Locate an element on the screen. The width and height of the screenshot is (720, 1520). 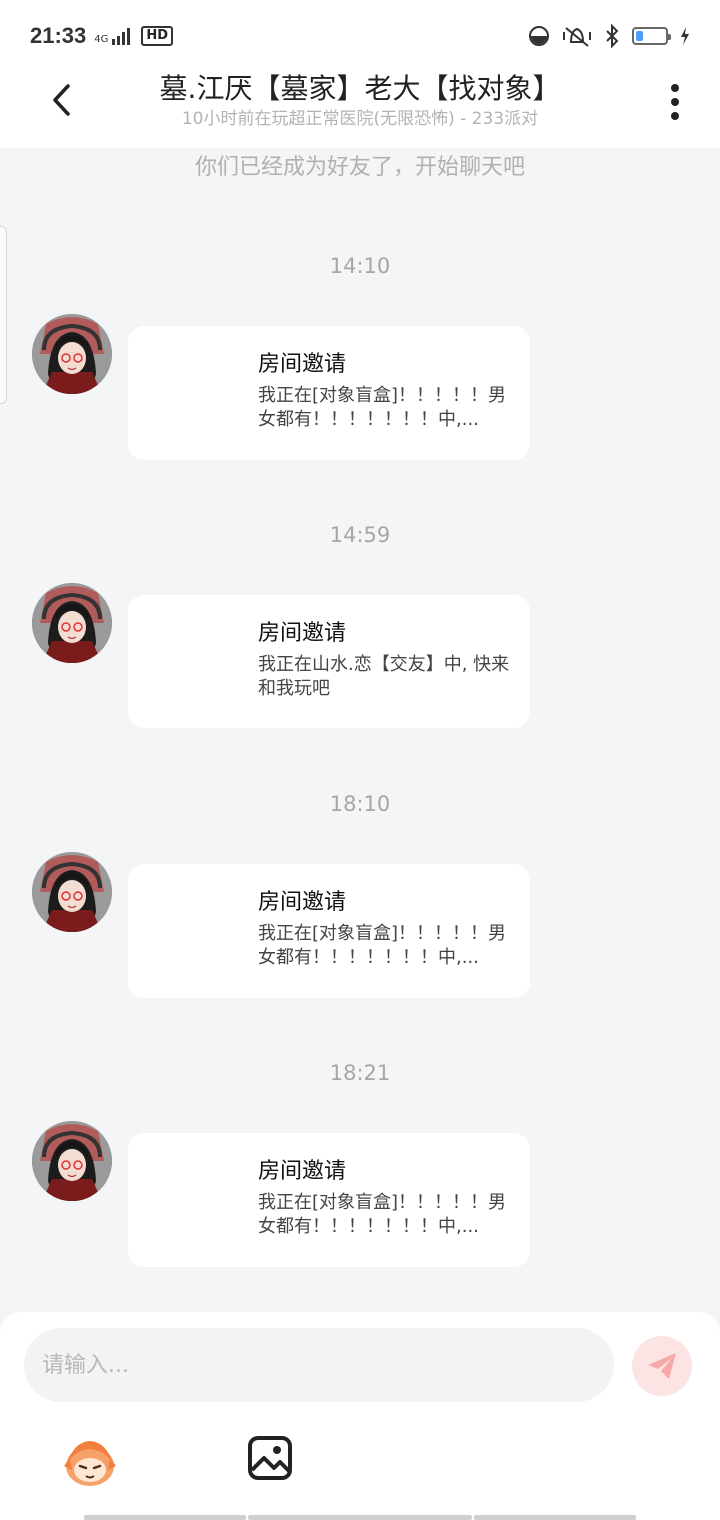
message-input is located at coordinates (319, 1365).